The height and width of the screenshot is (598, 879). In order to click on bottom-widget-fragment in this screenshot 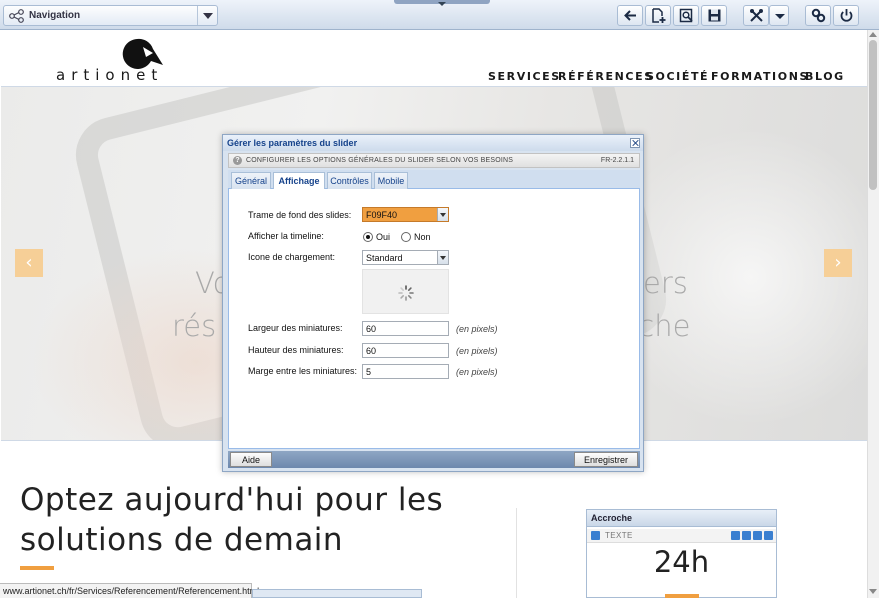, I will do `click(337, 593)`.